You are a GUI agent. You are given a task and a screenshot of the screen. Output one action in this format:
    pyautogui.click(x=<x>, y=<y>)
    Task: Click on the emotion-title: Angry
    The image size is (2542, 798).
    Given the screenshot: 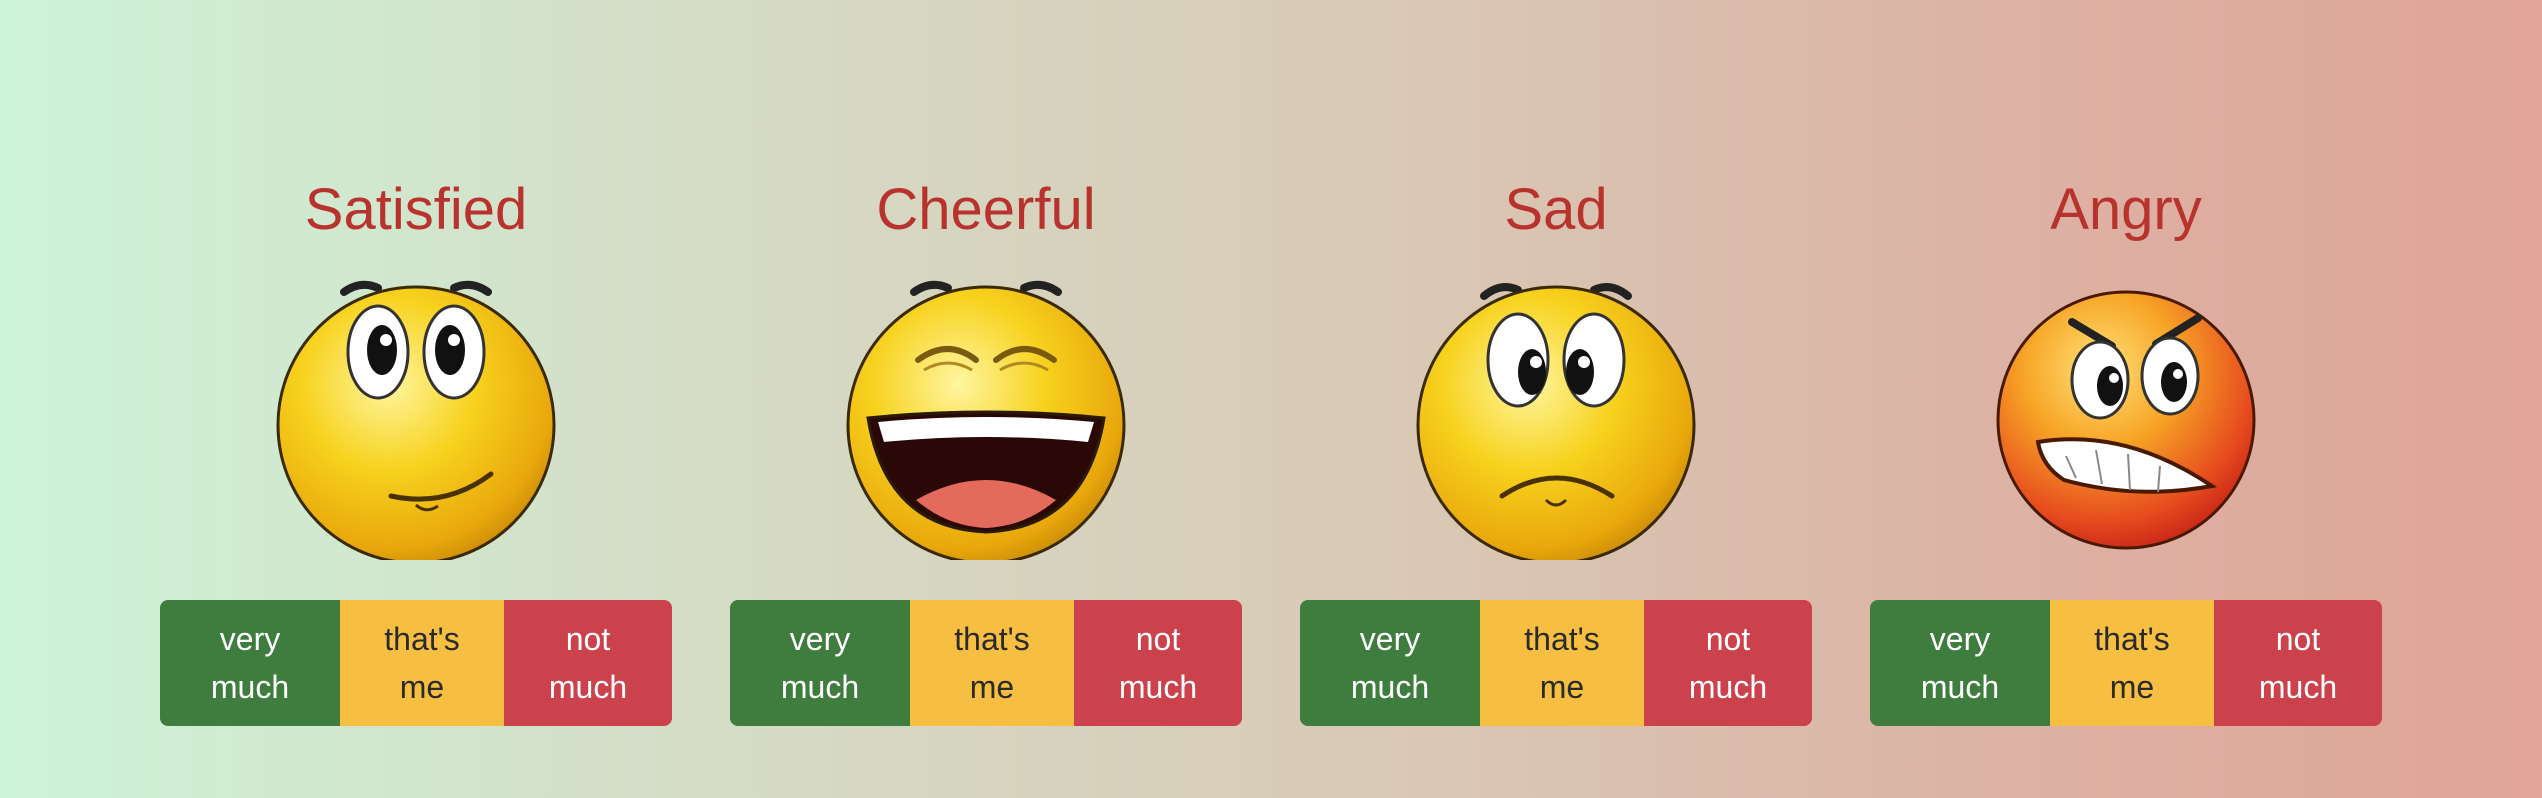 What is the action you would take?
    pyautogui.click(x=2126, y=209)
    